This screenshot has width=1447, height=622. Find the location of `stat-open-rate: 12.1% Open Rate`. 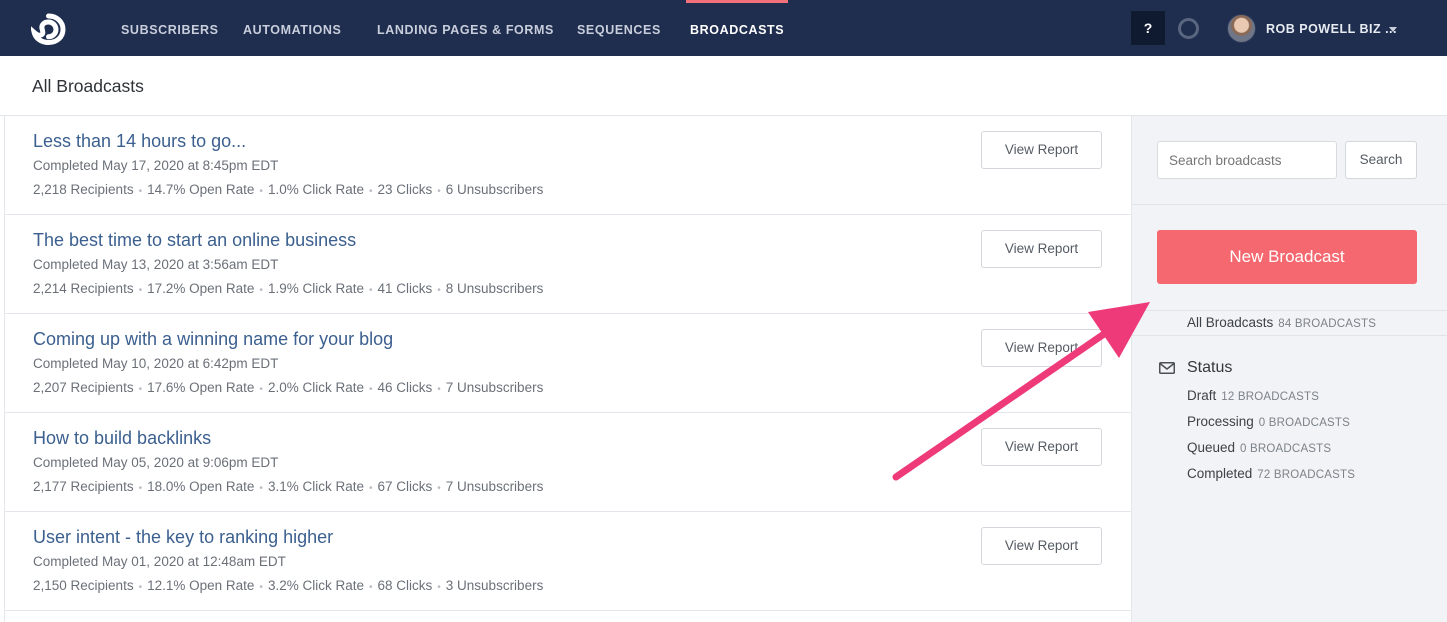

stat-open-rate: 12.1% Open Rate is located at coordinates (201, 585).